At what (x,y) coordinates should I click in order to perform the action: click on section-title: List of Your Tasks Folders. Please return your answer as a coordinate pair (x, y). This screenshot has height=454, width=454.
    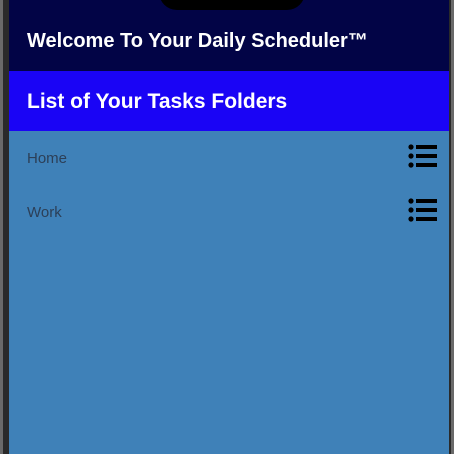
    Looking at the image, I should click on (157, 101).